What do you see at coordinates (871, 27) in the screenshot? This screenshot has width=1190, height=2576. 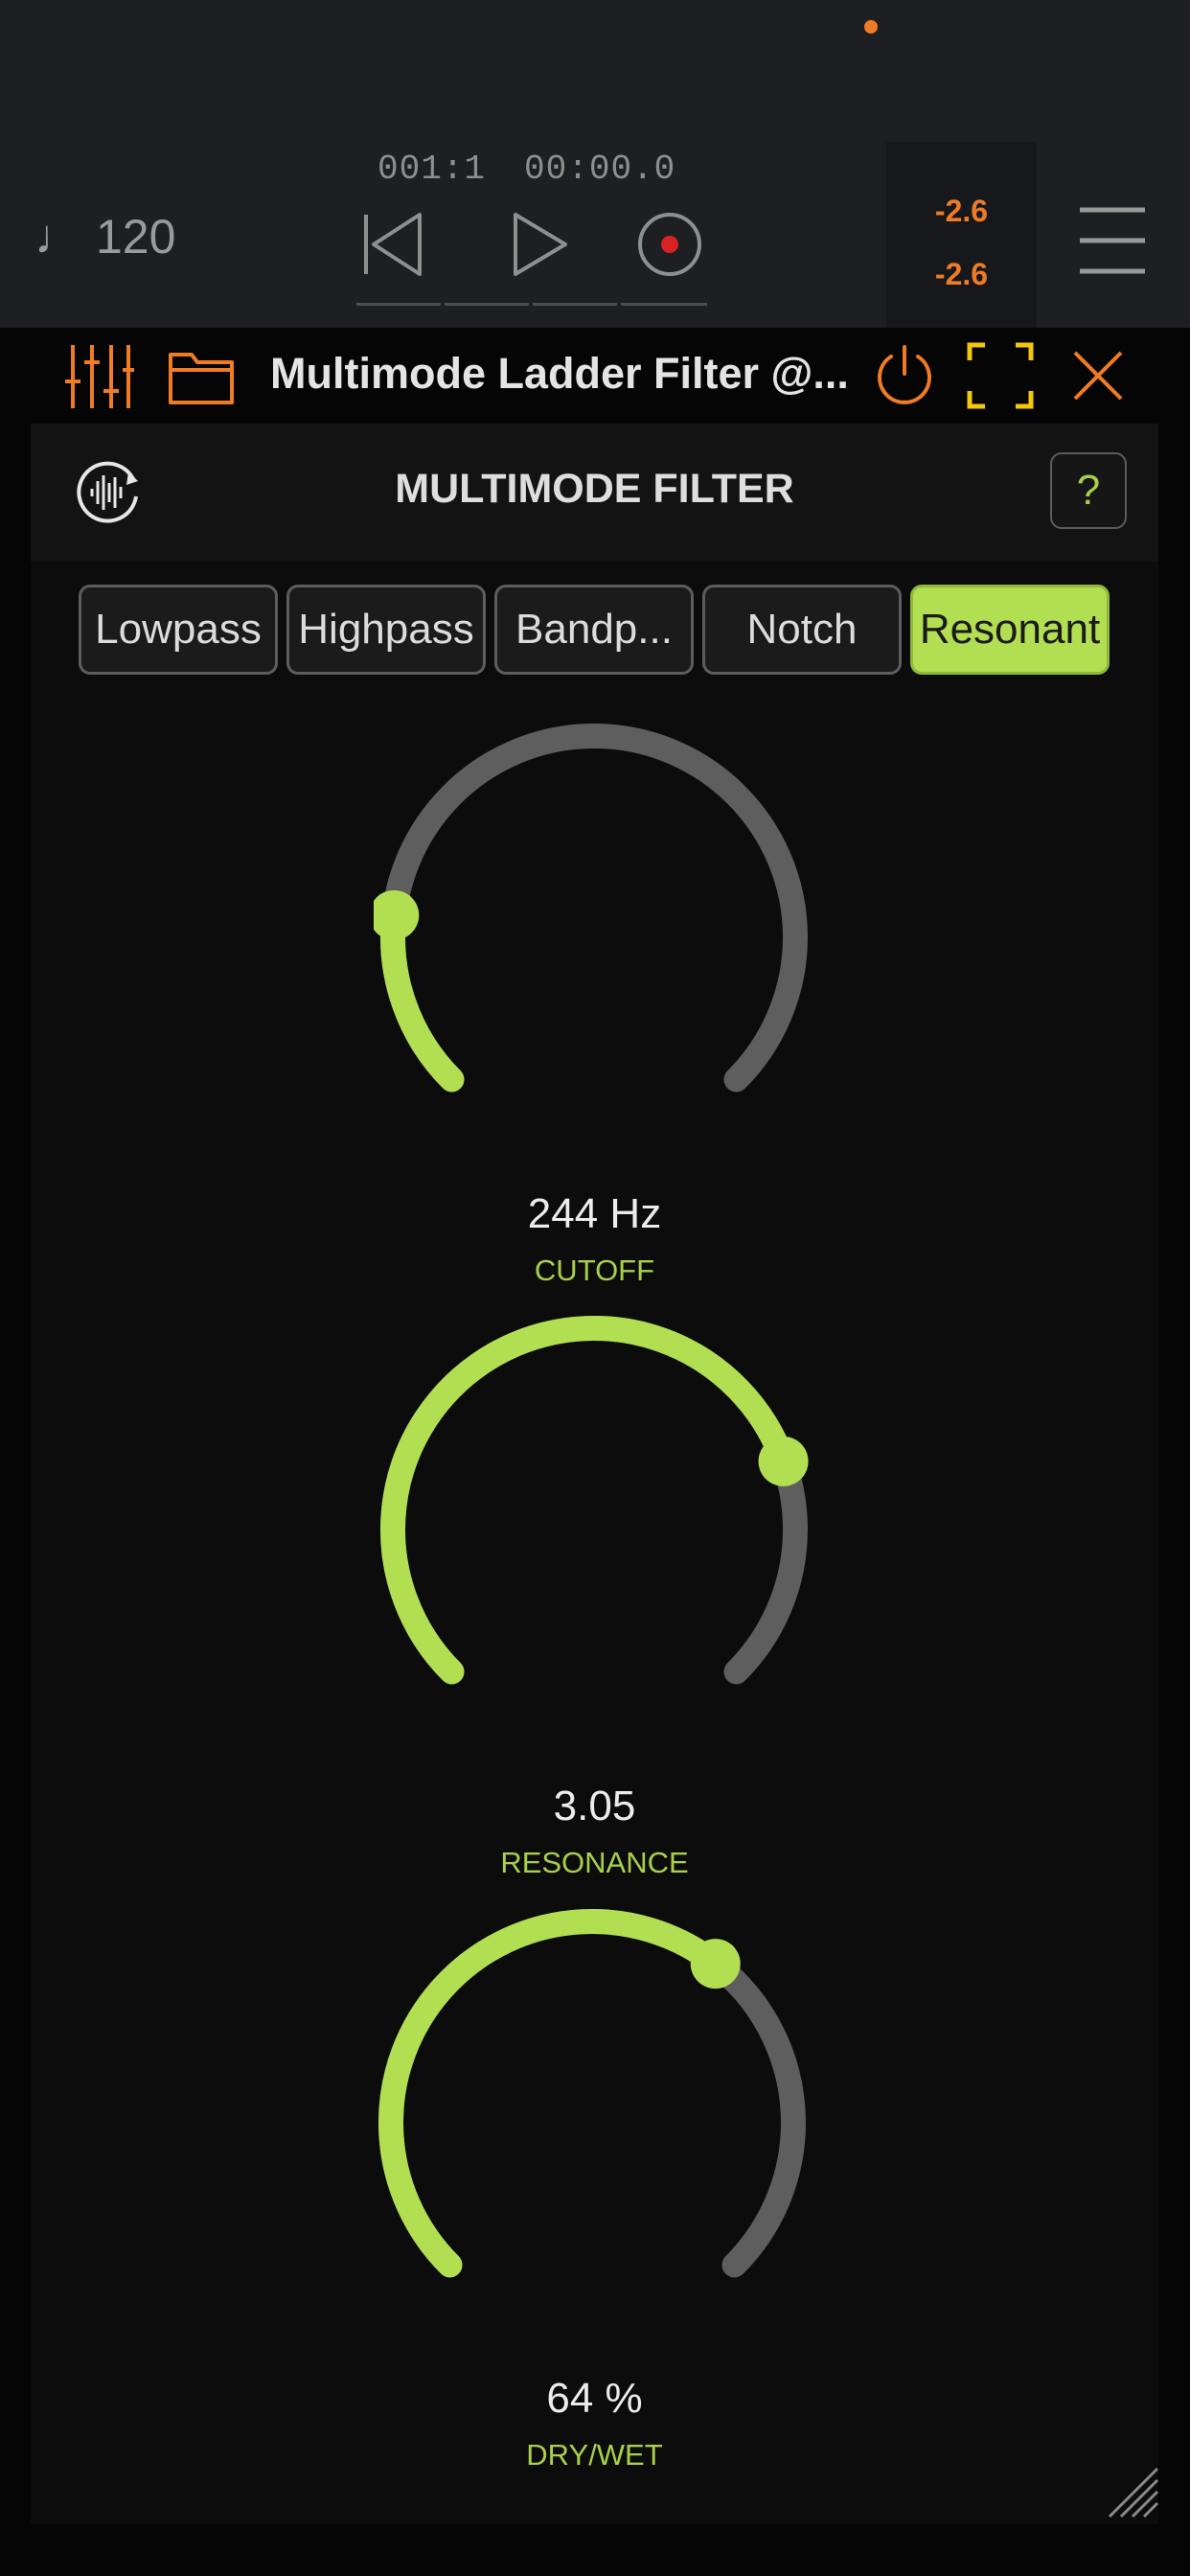 I see `status-dot` at bounding box center [871, 27].